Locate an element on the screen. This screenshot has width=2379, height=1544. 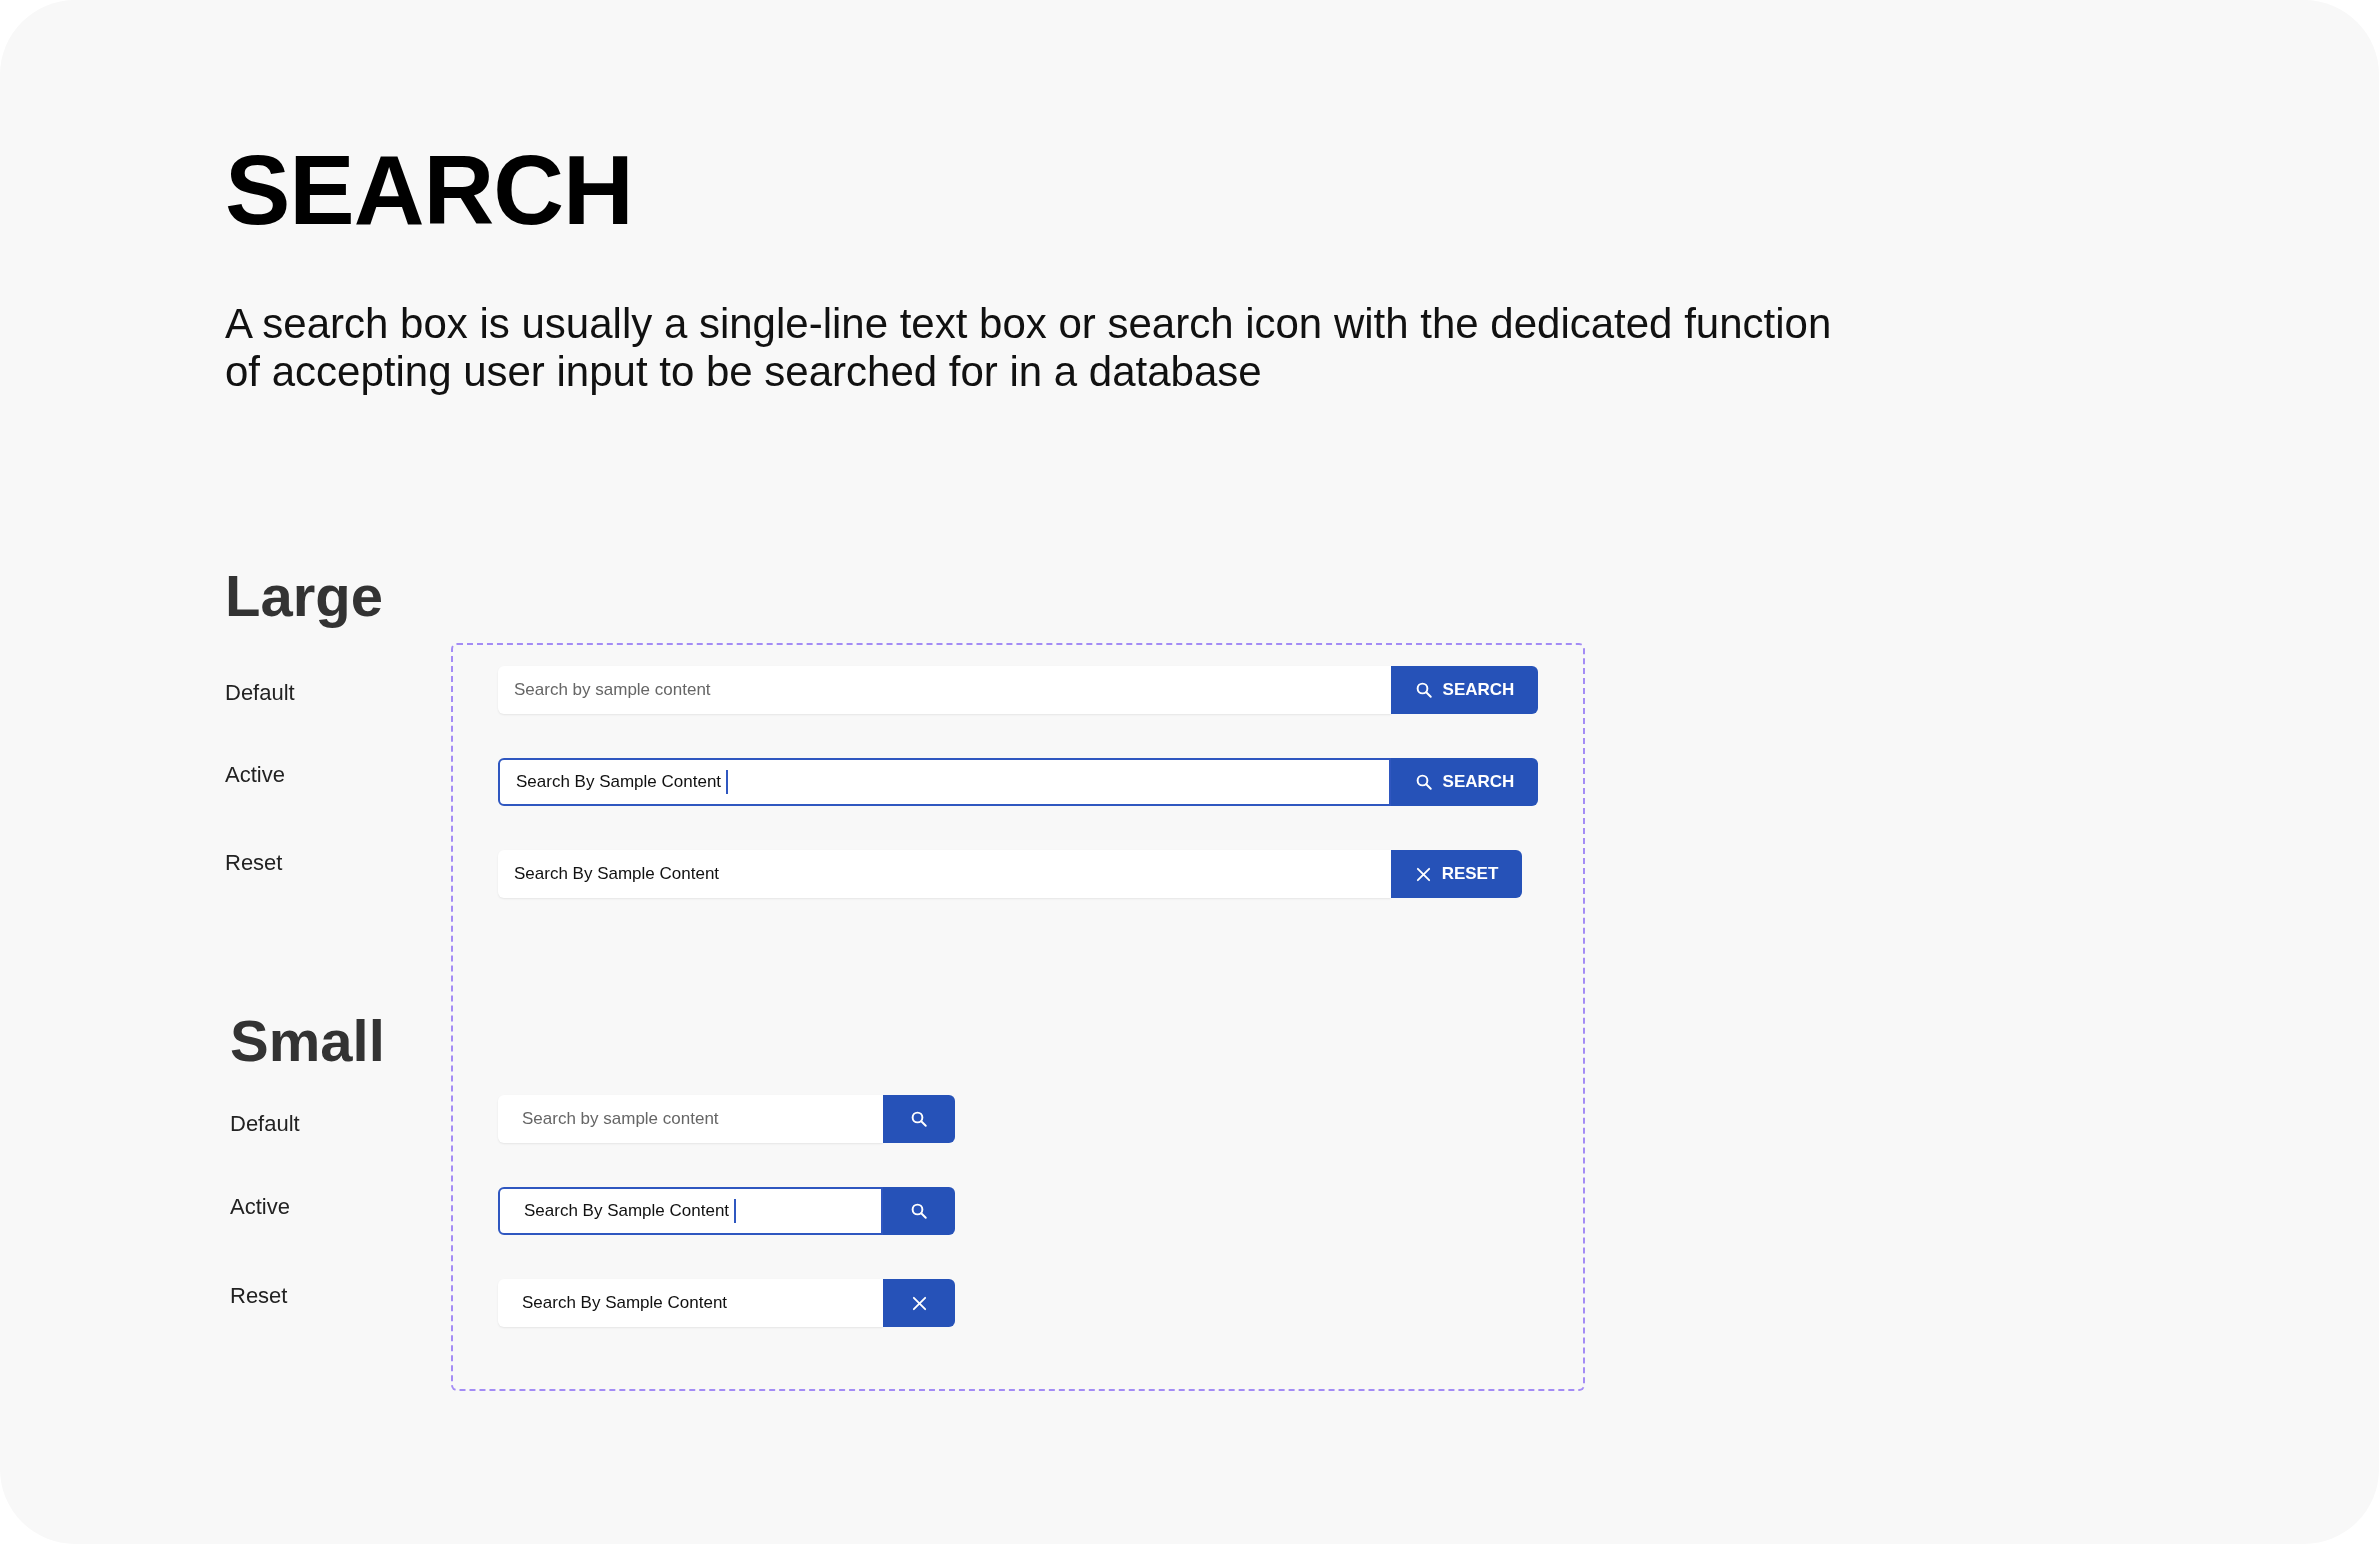
page-title: SEARCH is located at coordinates (429, 190).